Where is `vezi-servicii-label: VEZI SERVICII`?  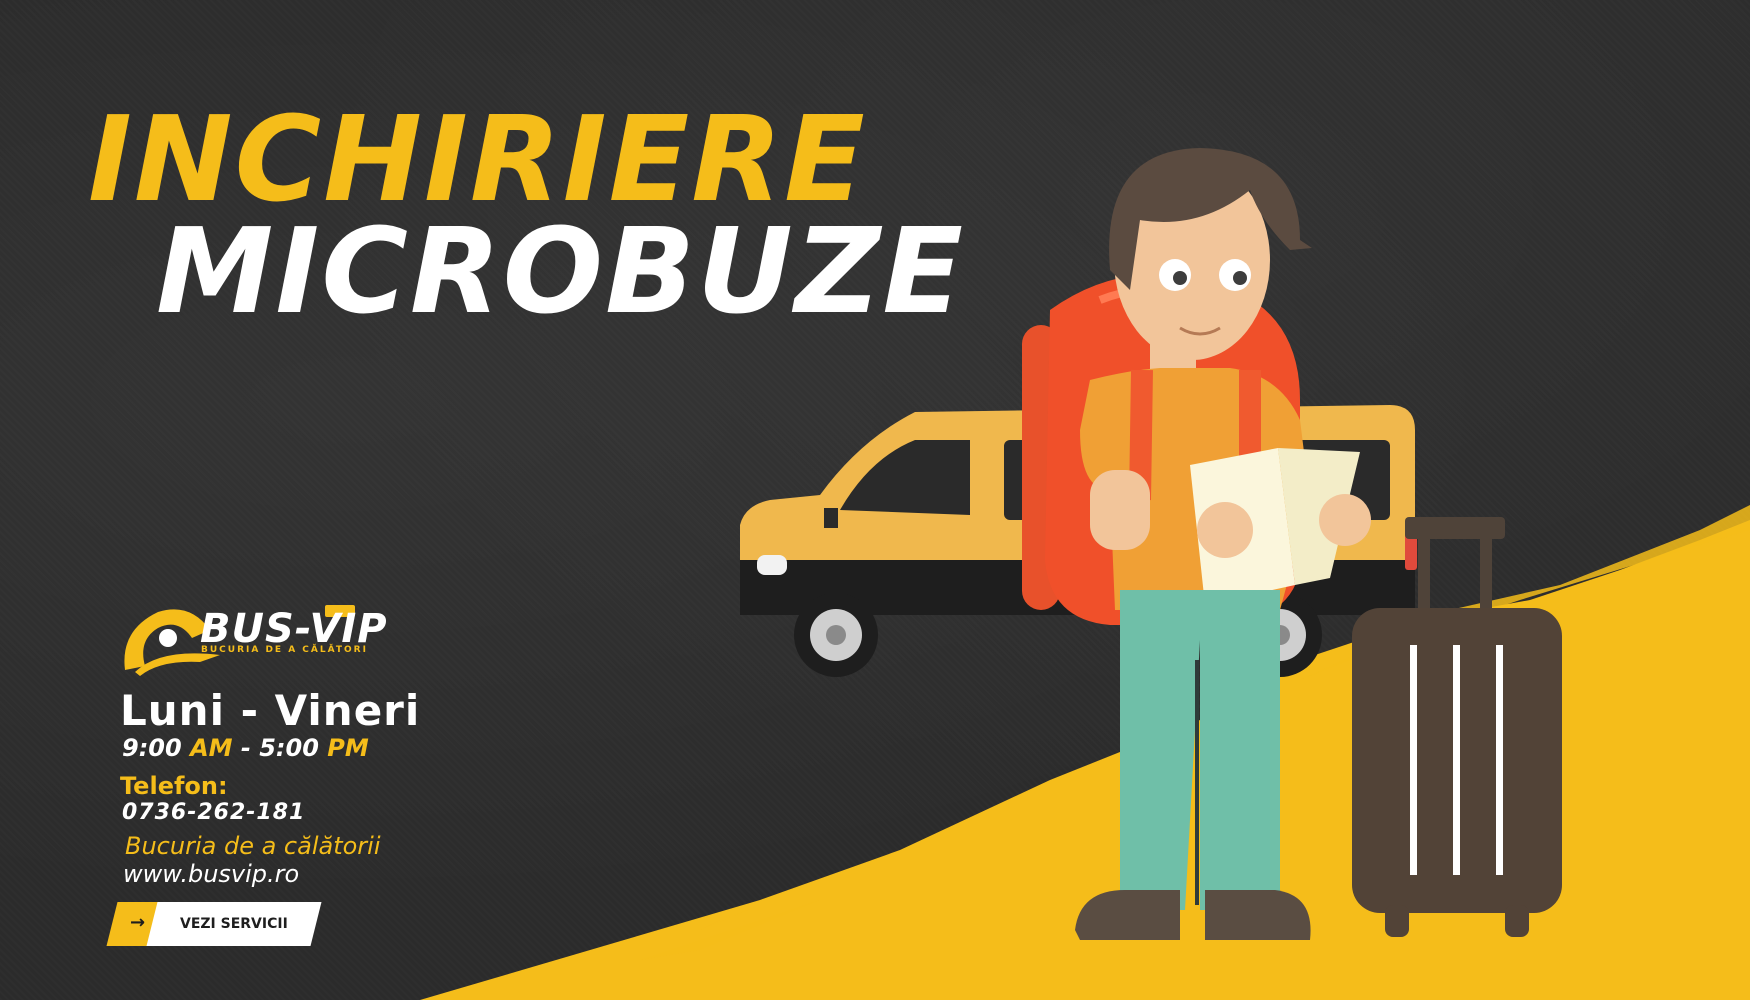 vezi-servicii-label: VEZI SERVICII is located at coordinates (234, 924).